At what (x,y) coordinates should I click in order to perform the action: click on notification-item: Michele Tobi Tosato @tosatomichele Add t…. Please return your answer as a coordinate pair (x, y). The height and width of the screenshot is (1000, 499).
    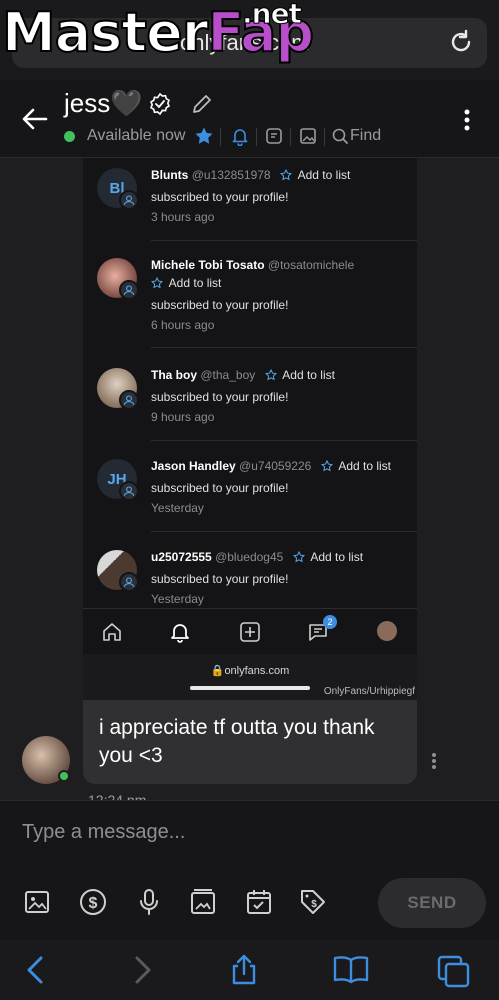
    Looking at the image, I should click on (250, 298).